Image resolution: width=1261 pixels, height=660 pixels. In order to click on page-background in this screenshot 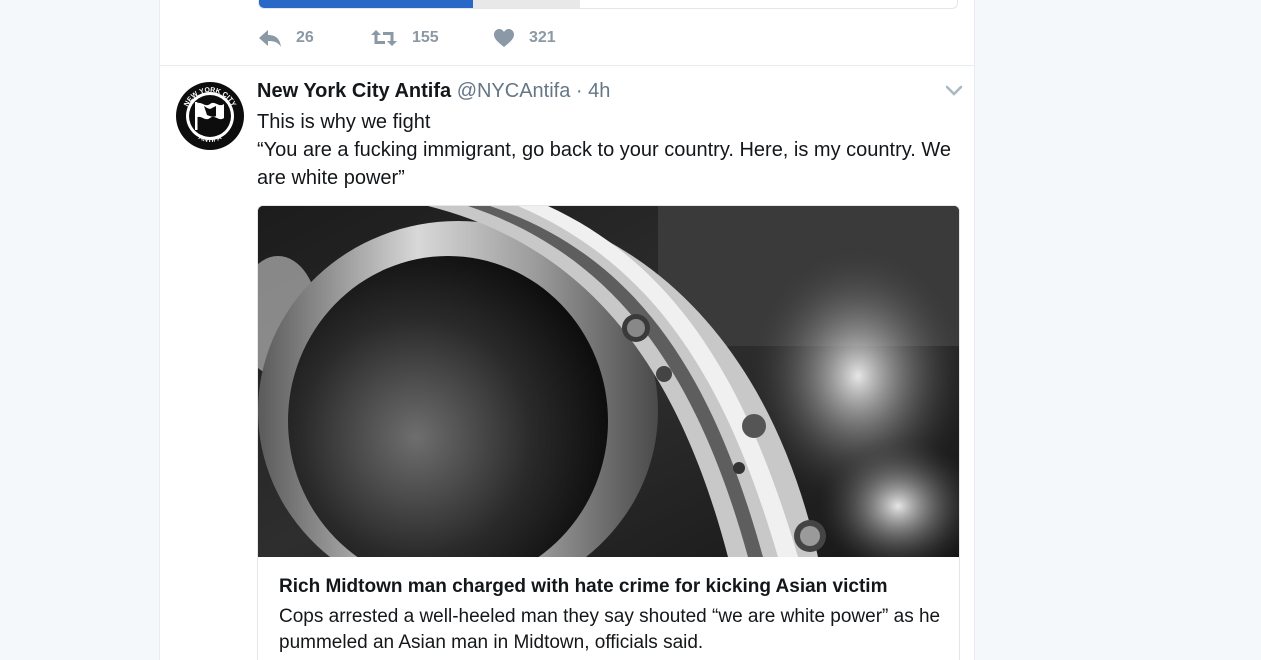, I will do `click(79, 330)`.